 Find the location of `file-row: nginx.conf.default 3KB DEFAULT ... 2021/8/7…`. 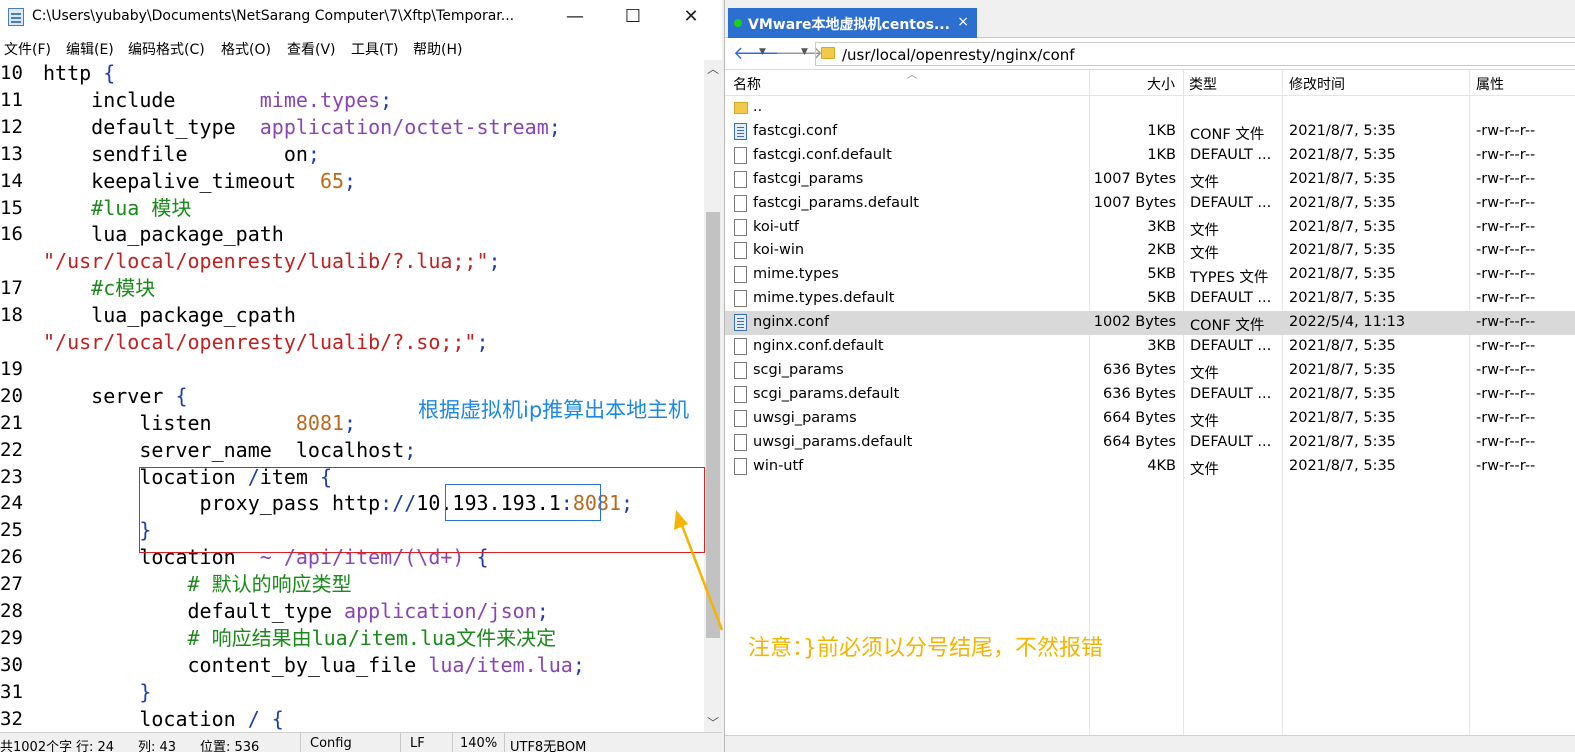

file-row: nginx.conf.default 3KB DEFAULT ... 2021/8/7… is located at coordinates (1150, 347).